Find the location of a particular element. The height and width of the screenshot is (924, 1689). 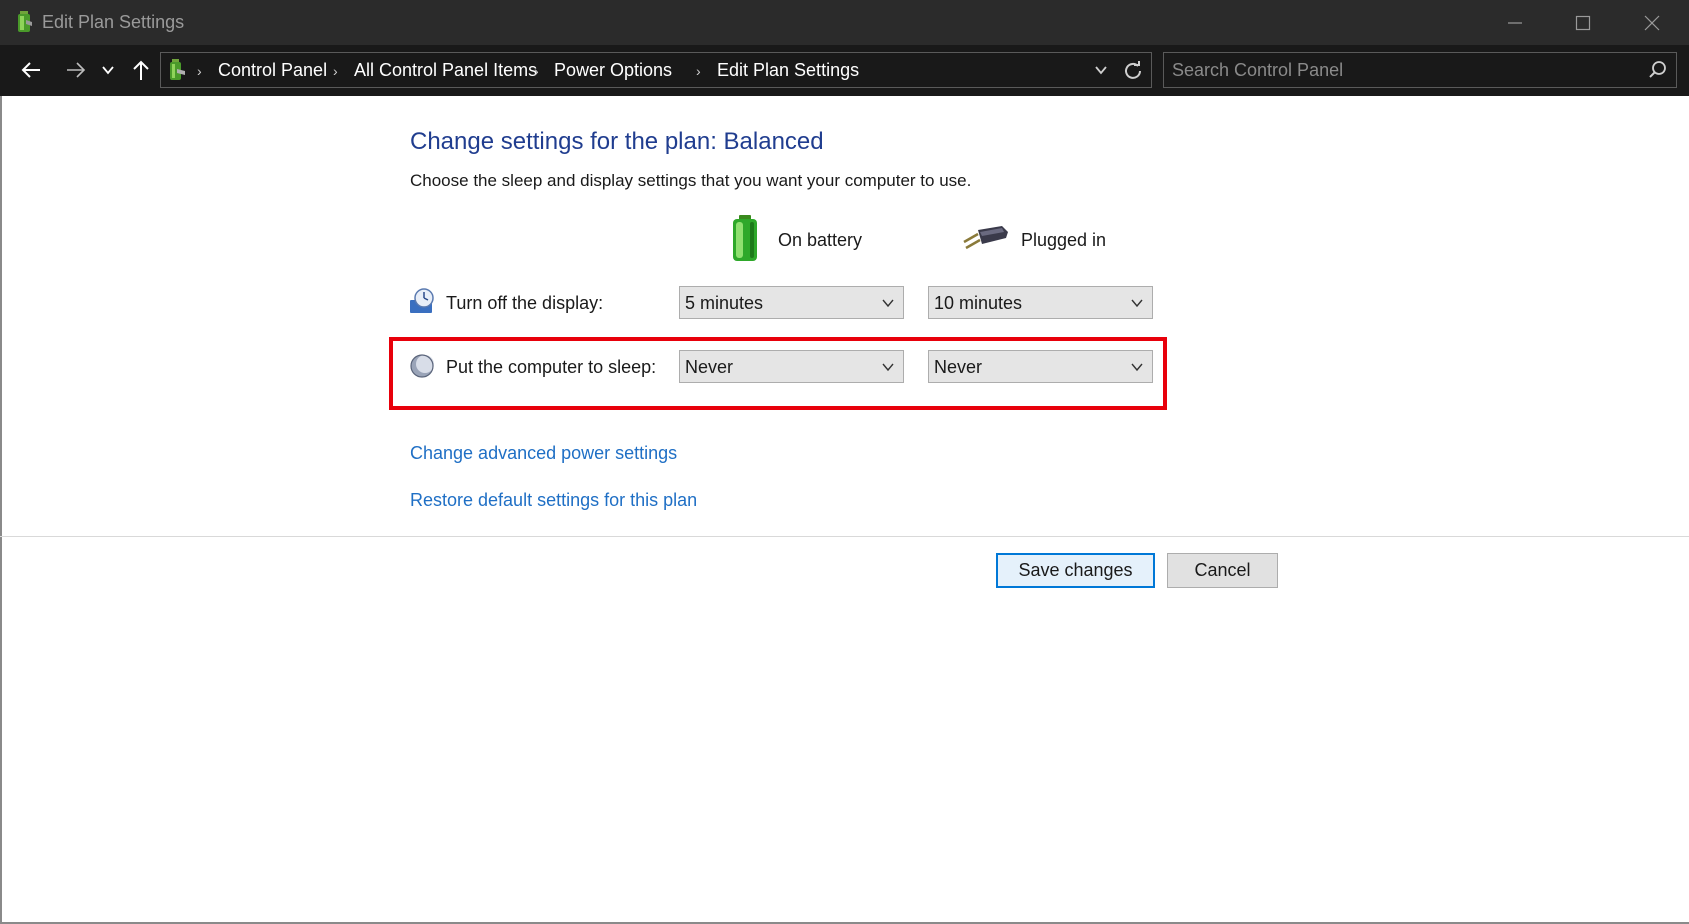

turn-off-display-label: Turn off the display: is located at coordinates (525, 303).